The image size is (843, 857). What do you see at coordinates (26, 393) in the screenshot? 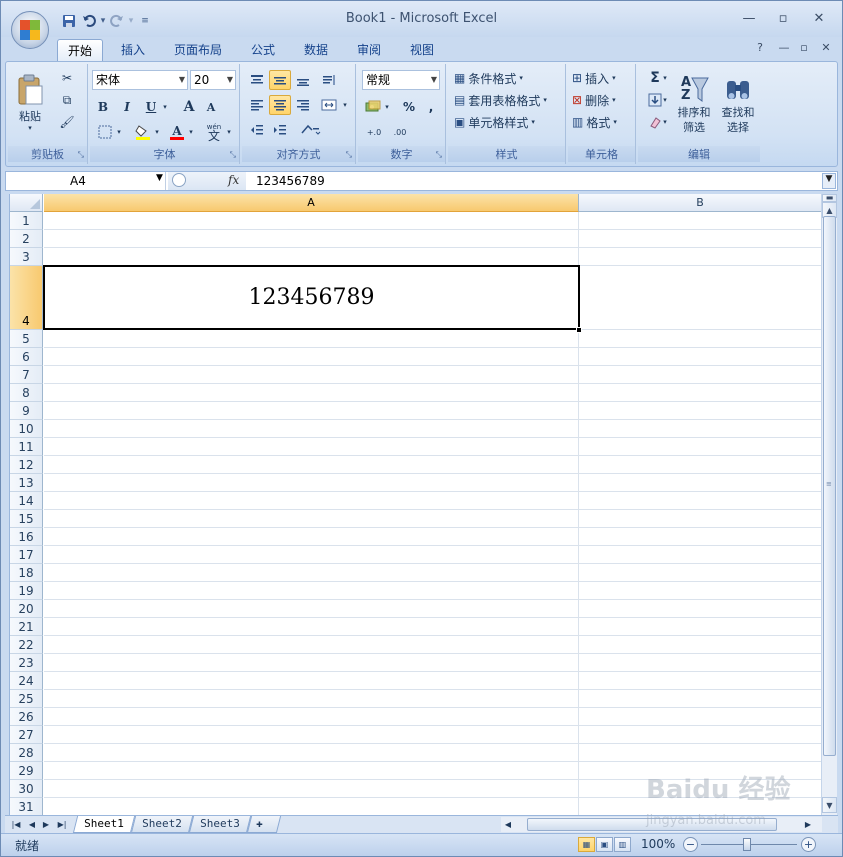
I see `row-header-8: 8` at bounding box center [26, 393].